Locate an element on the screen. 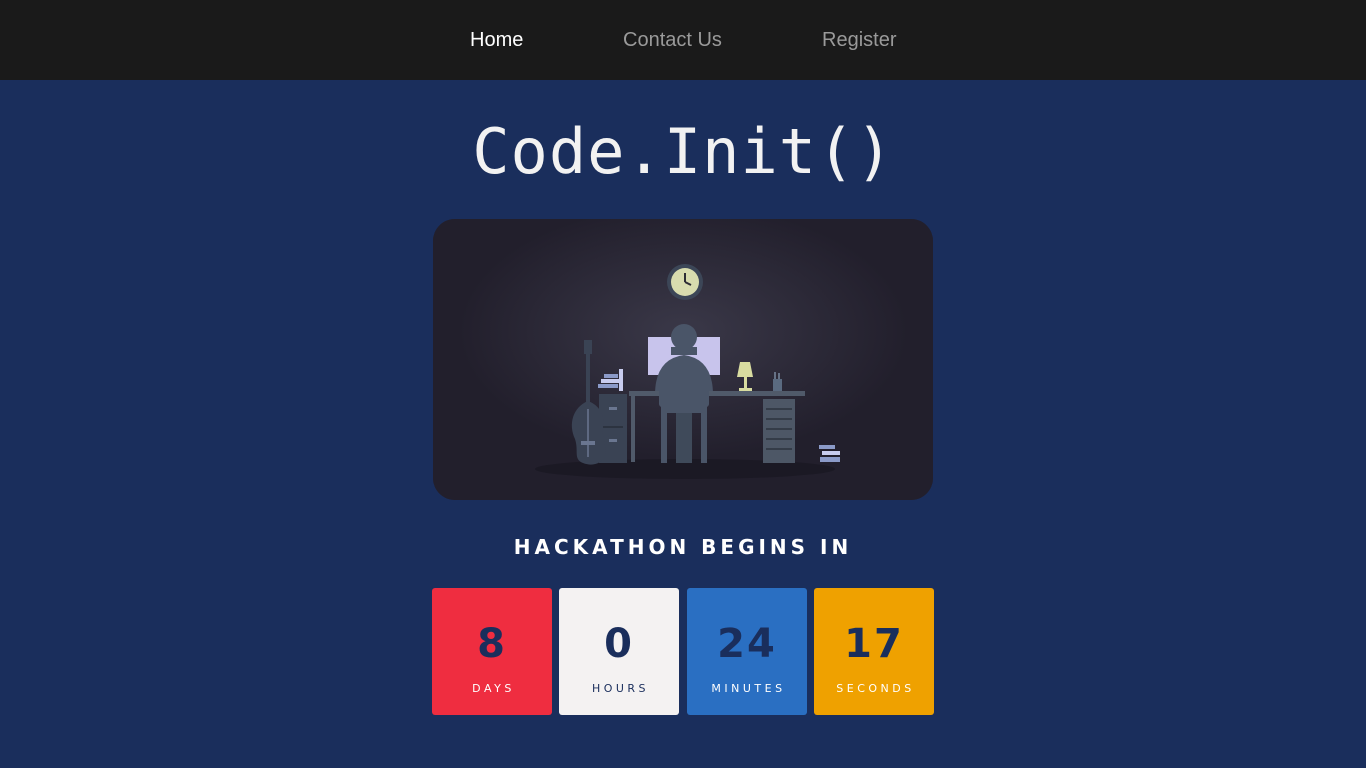 The width and height of the screenshot is (1366, 768). countdown-hours-card: 0 HOURS is located at coordinates (619, 651).